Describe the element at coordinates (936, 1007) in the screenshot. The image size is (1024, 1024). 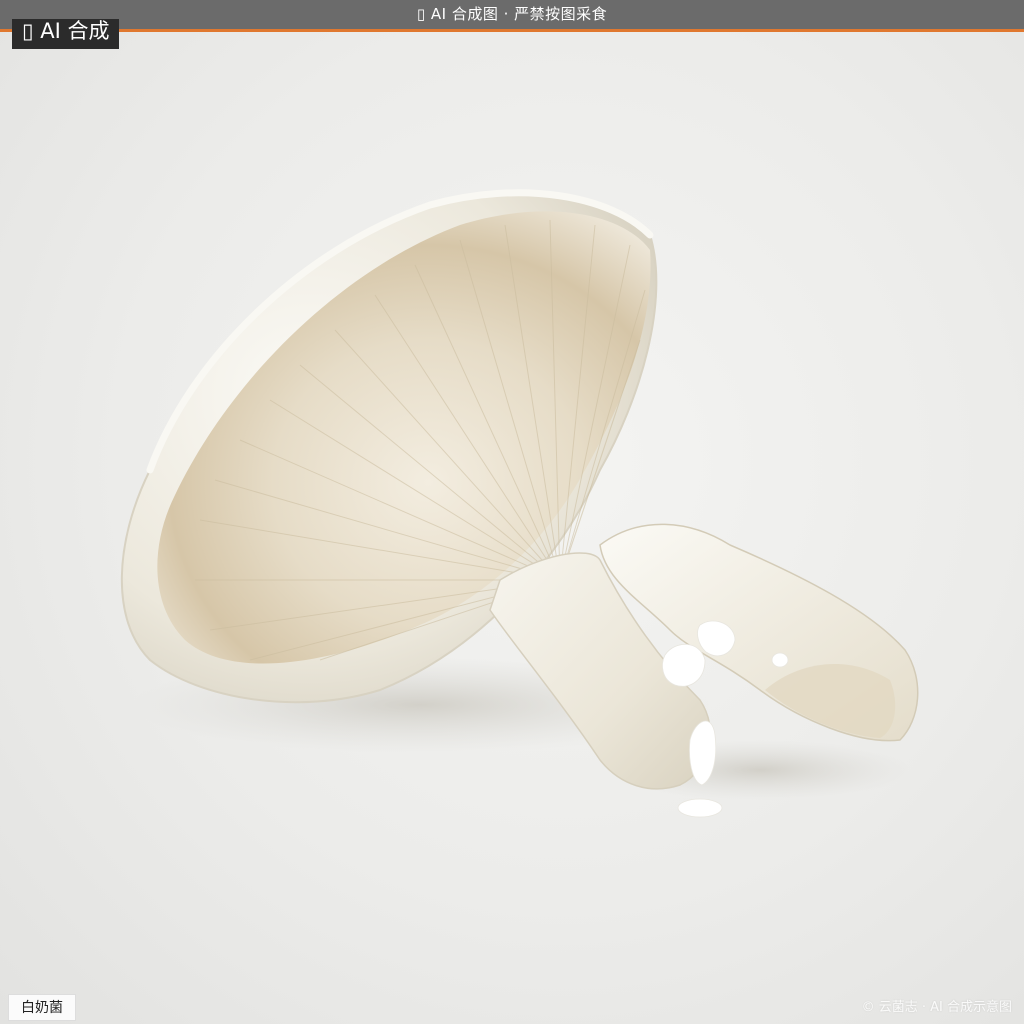
I see `watermark: © 云菌志 · AI 合成示意图` at that location.